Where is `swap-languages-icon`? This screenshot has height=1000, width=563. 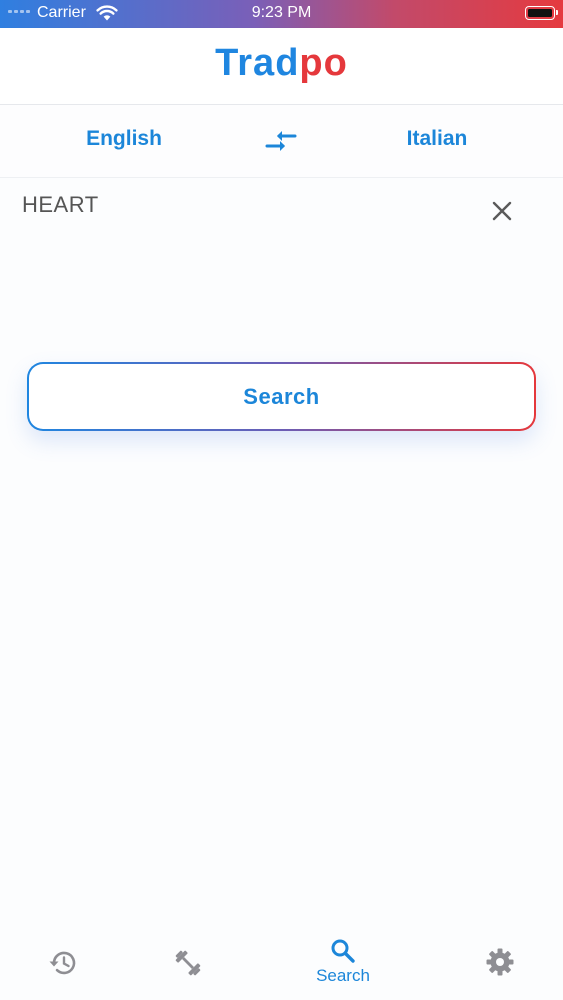 swap-languages-icon is located at coordinates (281, 141).